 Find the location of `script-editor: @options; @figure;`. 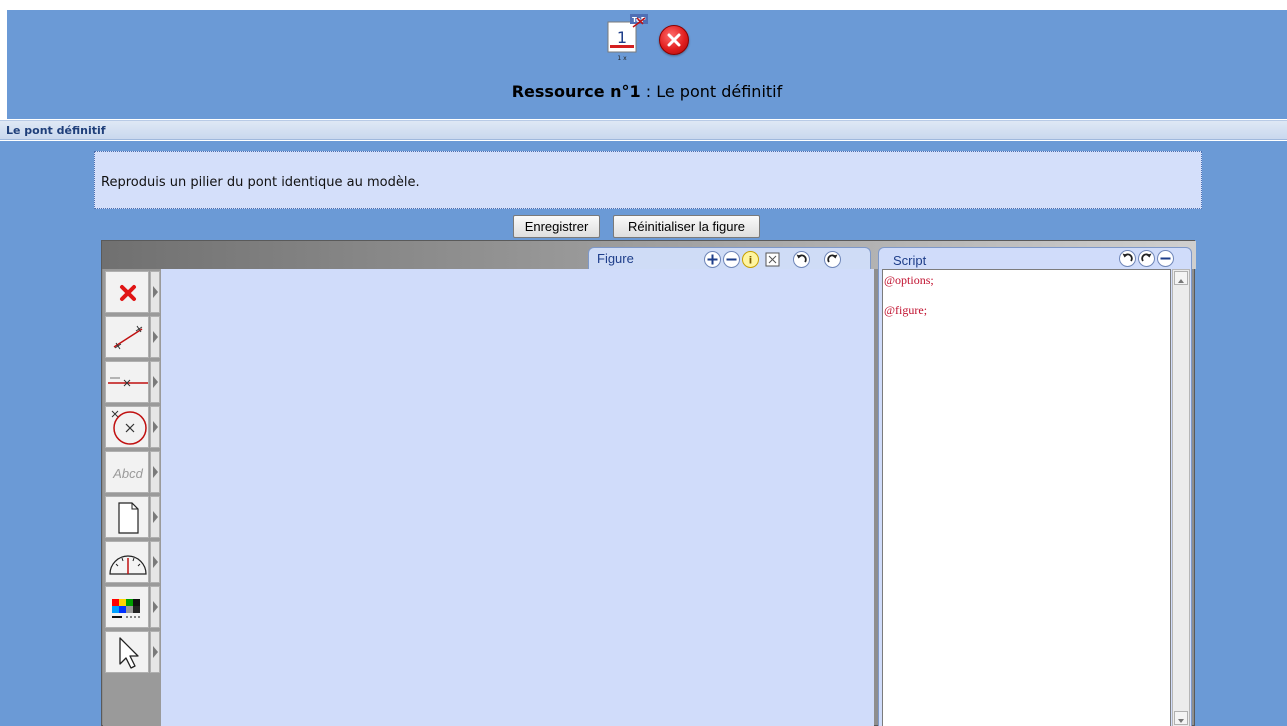

script-editor: @options; @figure; is located at coordinates (1026, 497).